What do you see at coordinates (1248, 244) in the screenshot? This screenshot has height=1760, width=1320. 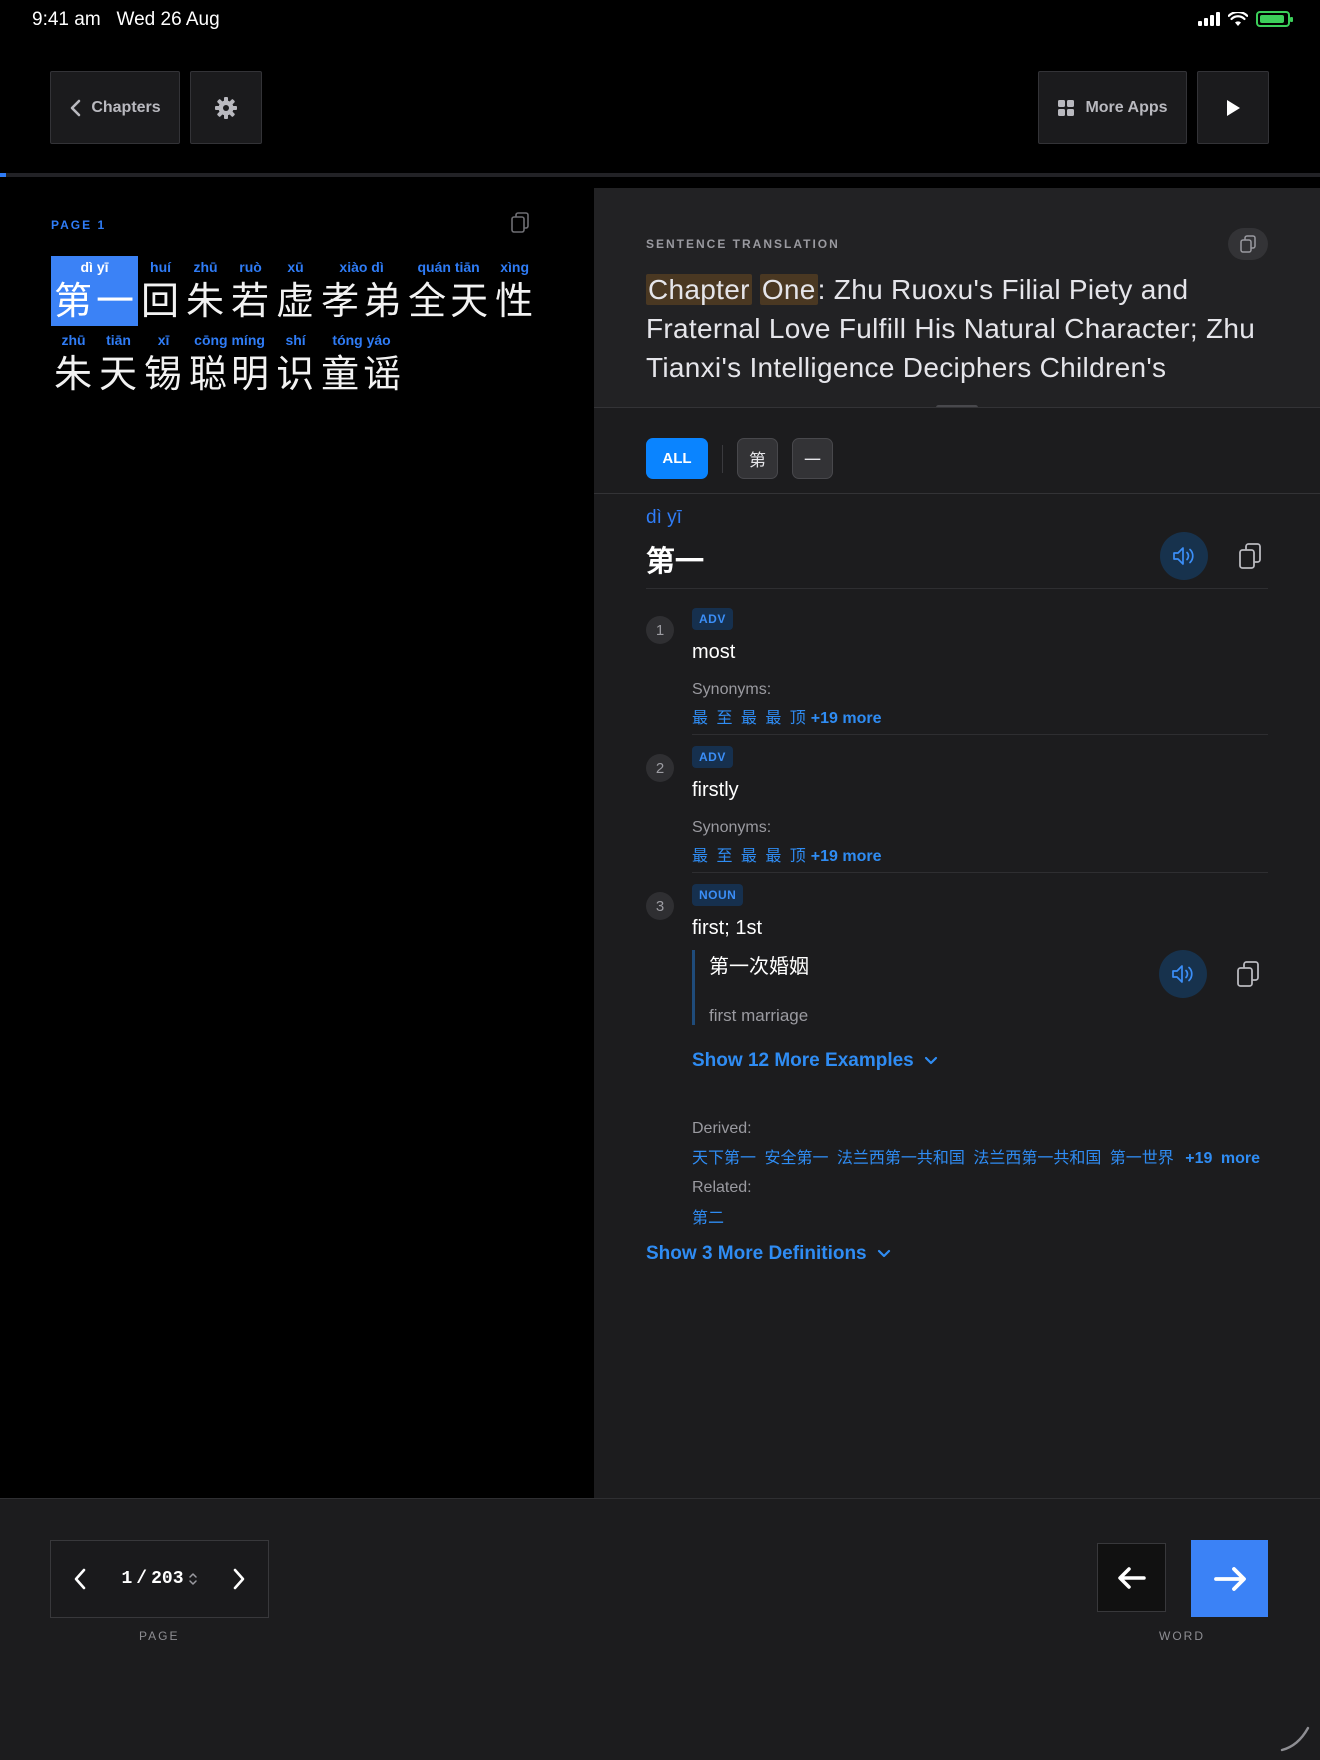 I see `copy-translation-button` at bounding box center [1248, 244].